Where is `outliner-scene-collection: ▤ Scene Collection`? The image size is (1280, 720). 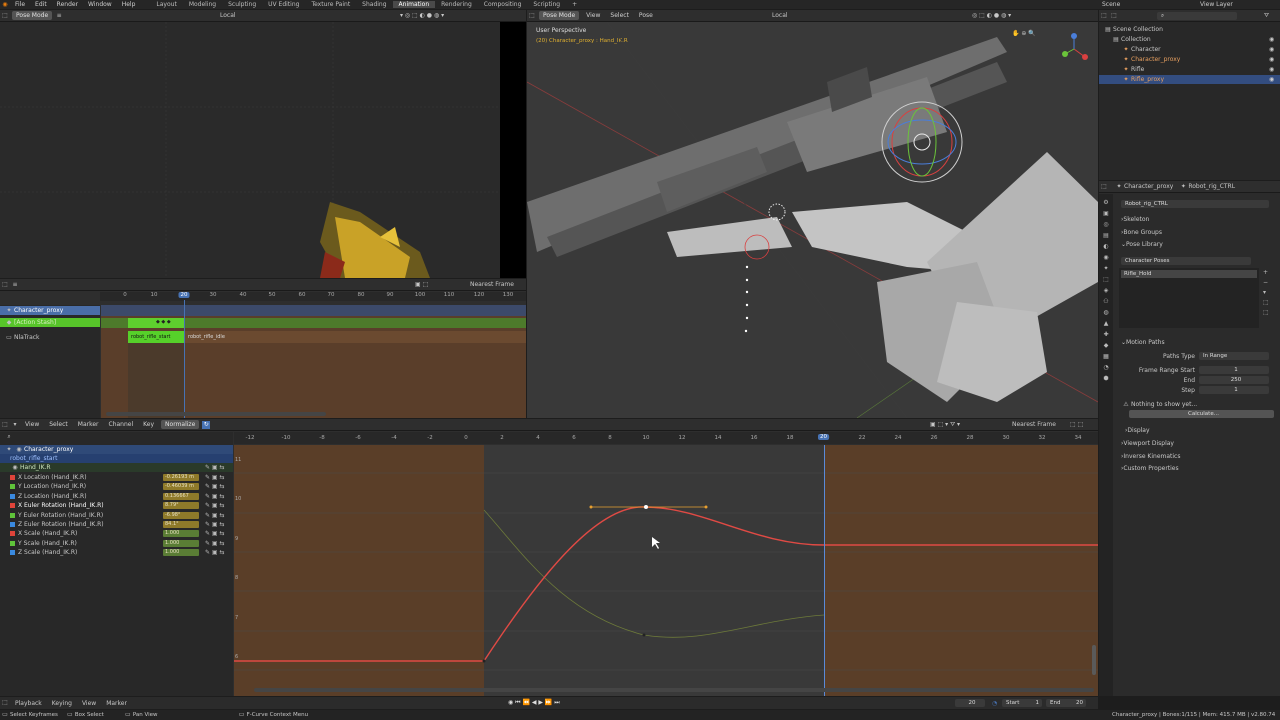
outliner-scene-collection: ▤ Scene Collection is located at coordinates (1189, 29).